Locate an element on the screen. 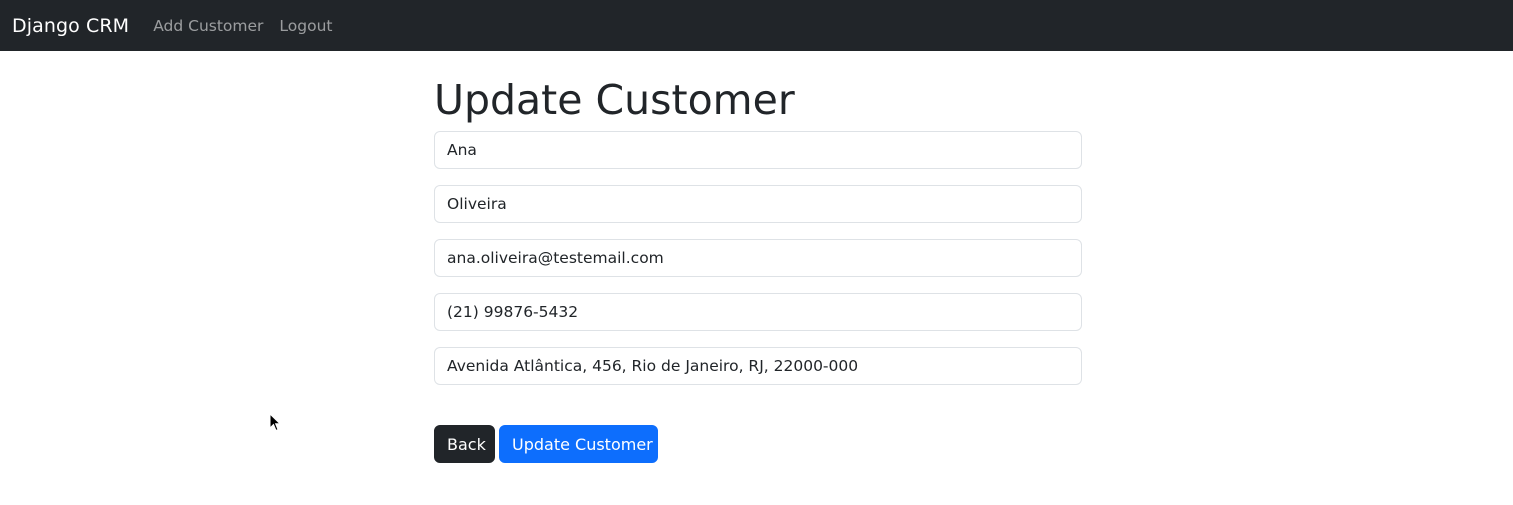 Image resolution: width=1513 pixels, height=505 pixels. nav-add-customer-link: Add Customer is located at coordinates (208, 26).